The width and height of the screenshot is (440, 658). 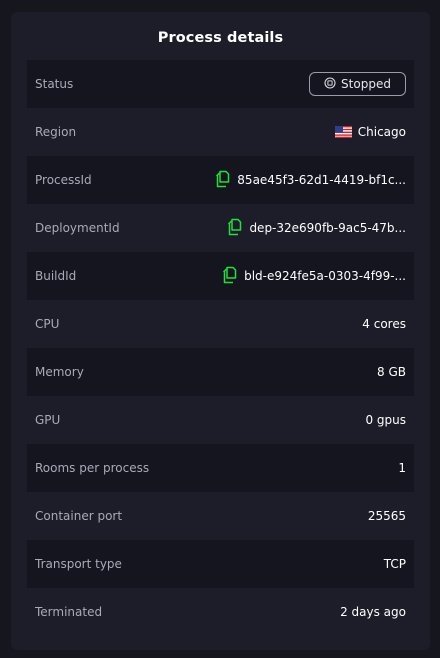 What do you see at coordinates (48, 420) in the screenshot?
I see `gpu-label: GPU` at bounding box center [48, 420].